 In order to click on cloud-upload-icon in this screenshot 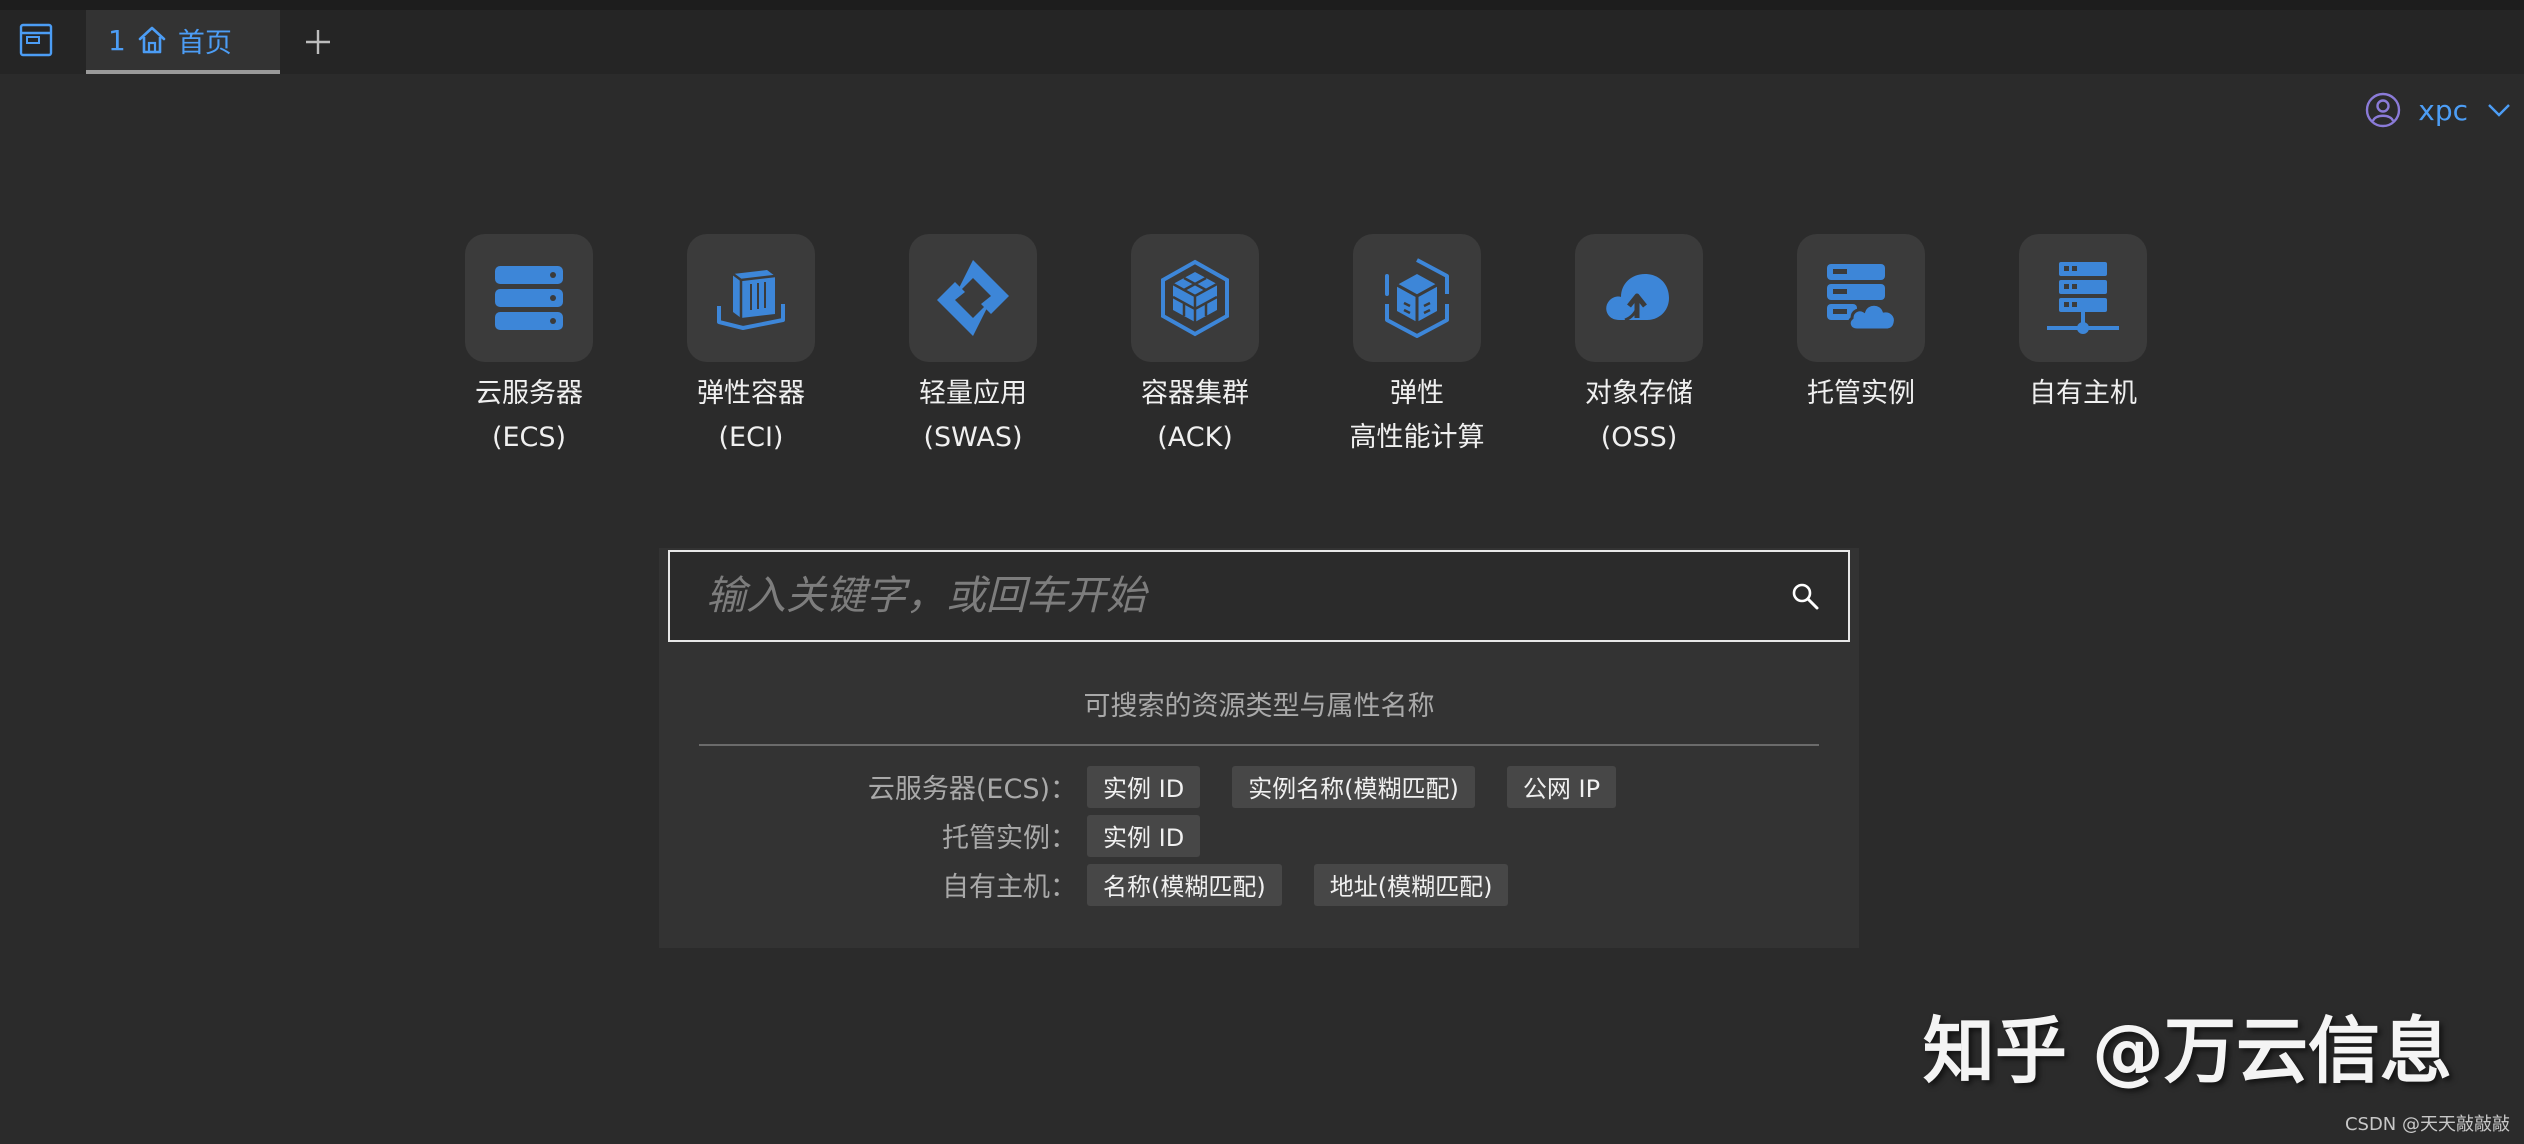, I will do `click(1637, 298)`.